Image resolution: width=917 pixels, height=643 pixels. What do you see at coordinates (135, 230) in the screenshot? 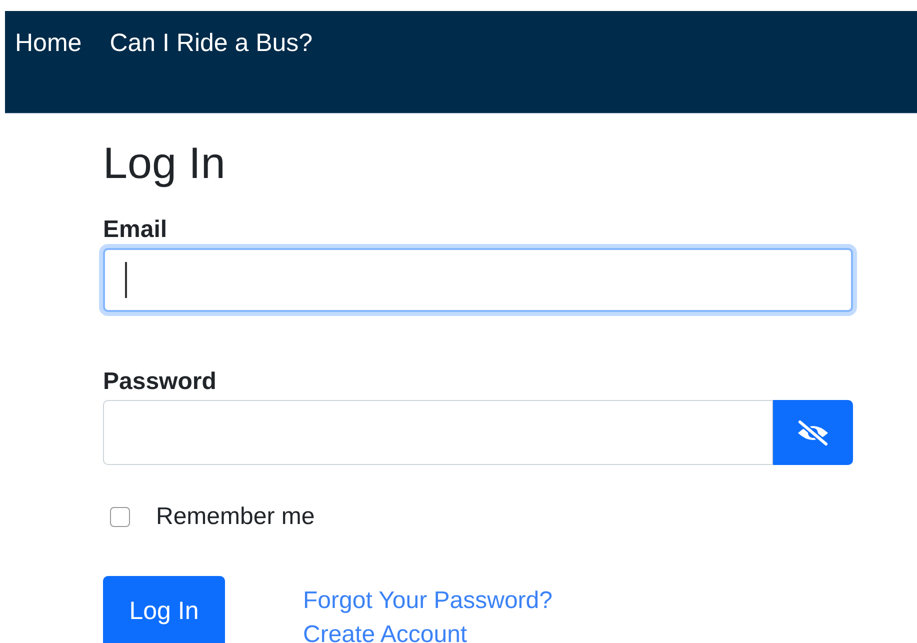
I see `field-label: Email` at bounding box center [135, 230].